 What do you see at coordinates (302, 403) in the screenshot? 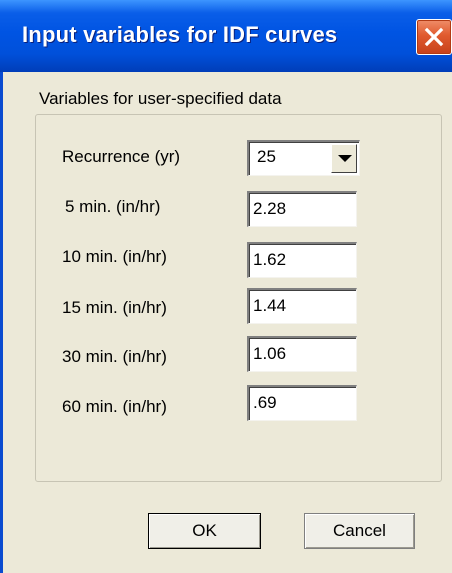
I see `input-60min: .69` at bounding box center [302, 403].